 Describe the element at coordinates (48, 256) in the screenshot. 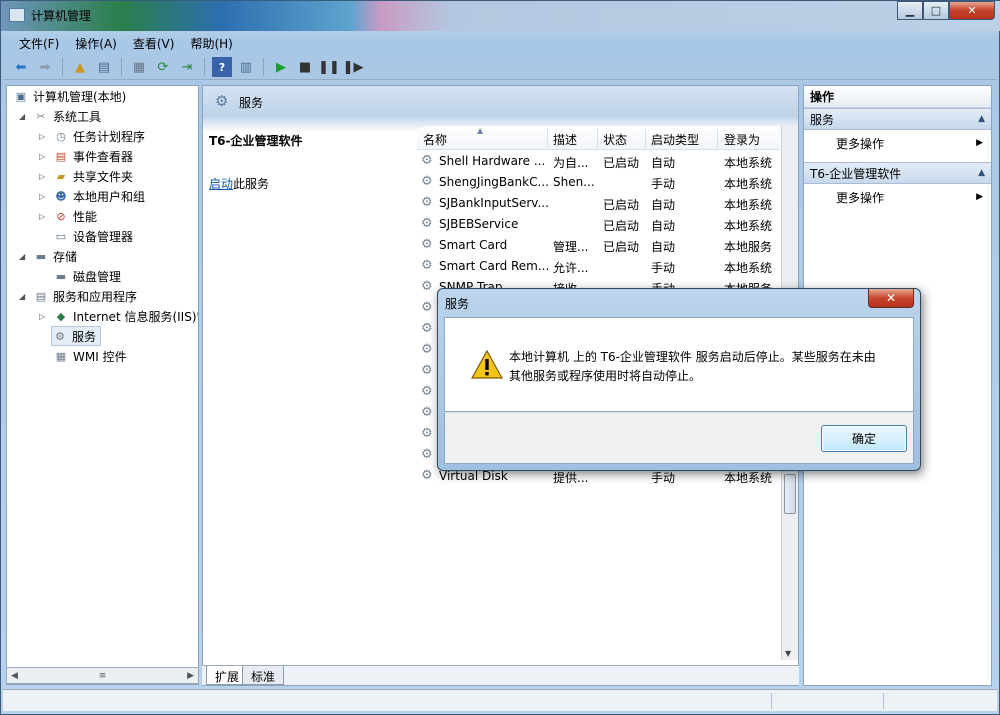

I see `tree-item-storage: ◢ ▬ 存储` at that location.